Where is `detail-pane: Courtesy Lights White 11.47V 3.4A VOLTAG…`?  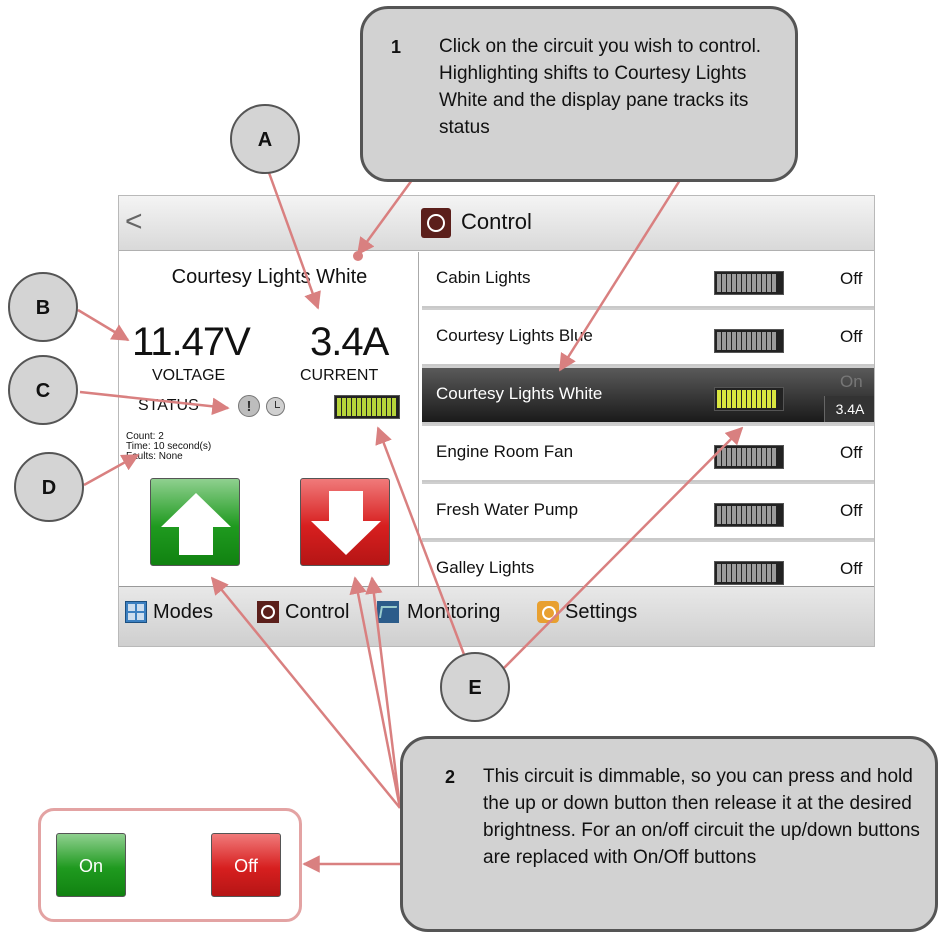 detail-pane: Courtesy Lights White 11.47V 3.4A VOLTAG… is located at coordinates (269, 419).